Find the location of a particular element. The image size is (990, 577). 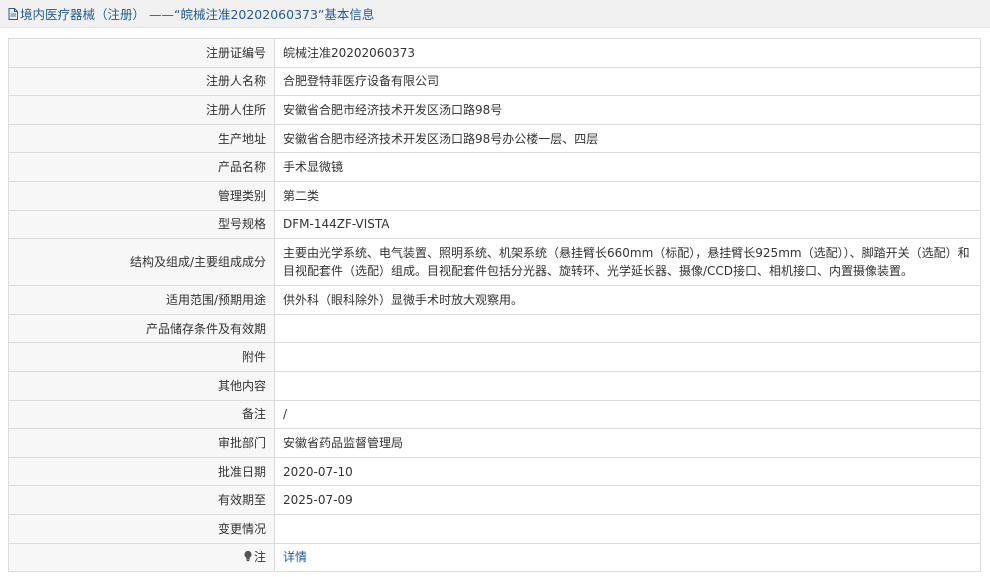

field-label: 审批部门 is located at coordinates (141, 443).